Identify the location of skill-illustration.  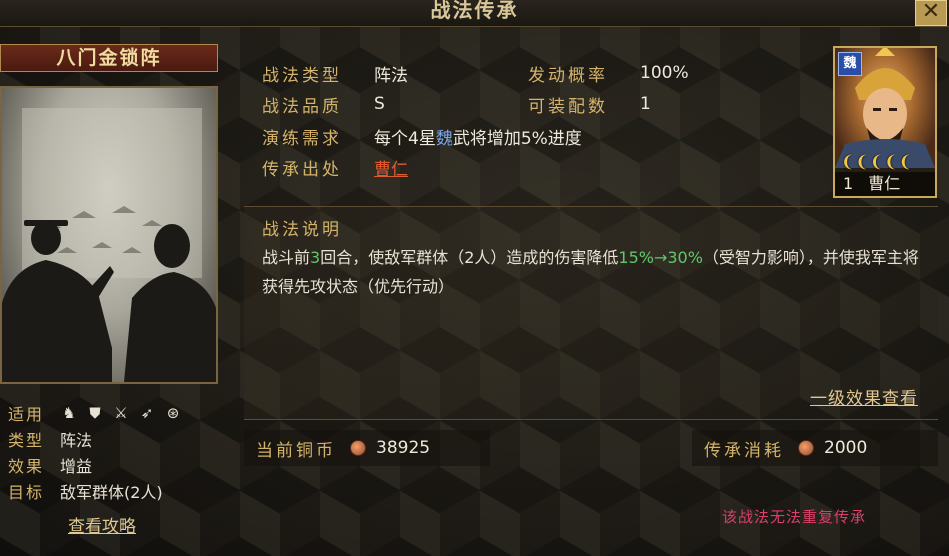
(109, 235).